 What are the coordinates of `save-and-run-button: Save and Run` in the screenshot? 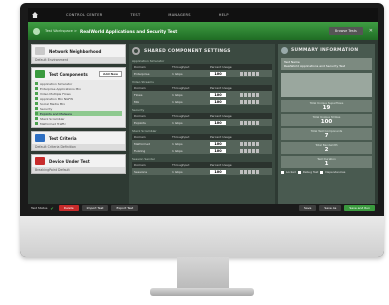 It's located at (359, 208).